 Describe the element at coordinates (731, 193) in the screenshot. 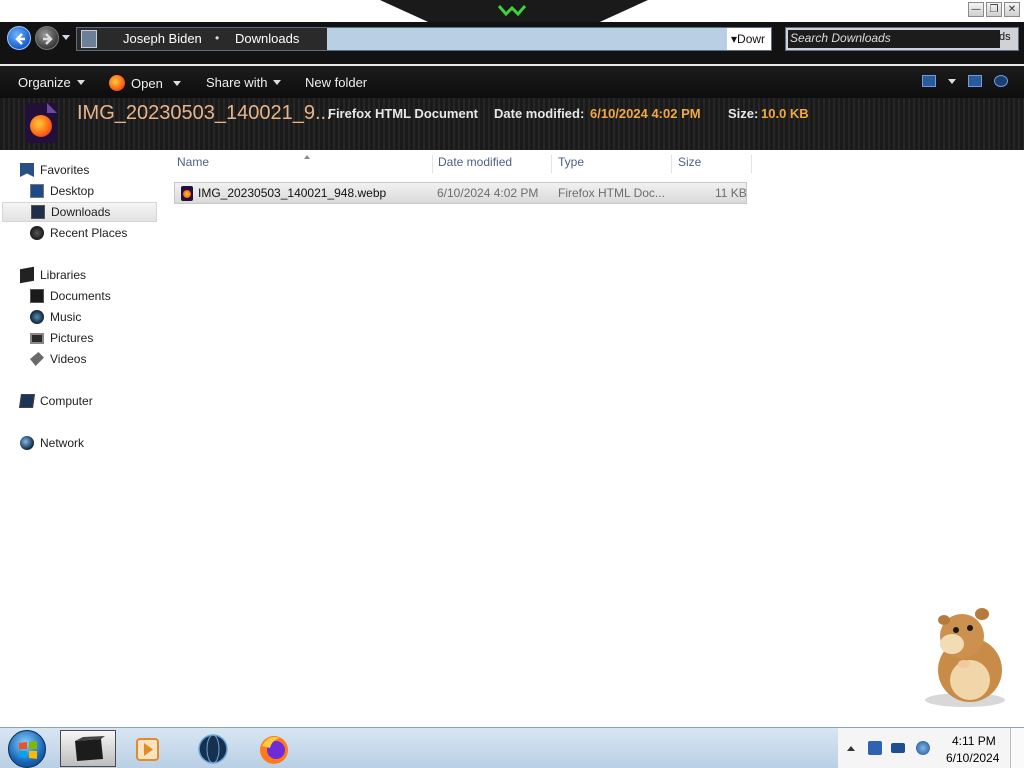

I see `file-size-cell: 11 KB` at that location.